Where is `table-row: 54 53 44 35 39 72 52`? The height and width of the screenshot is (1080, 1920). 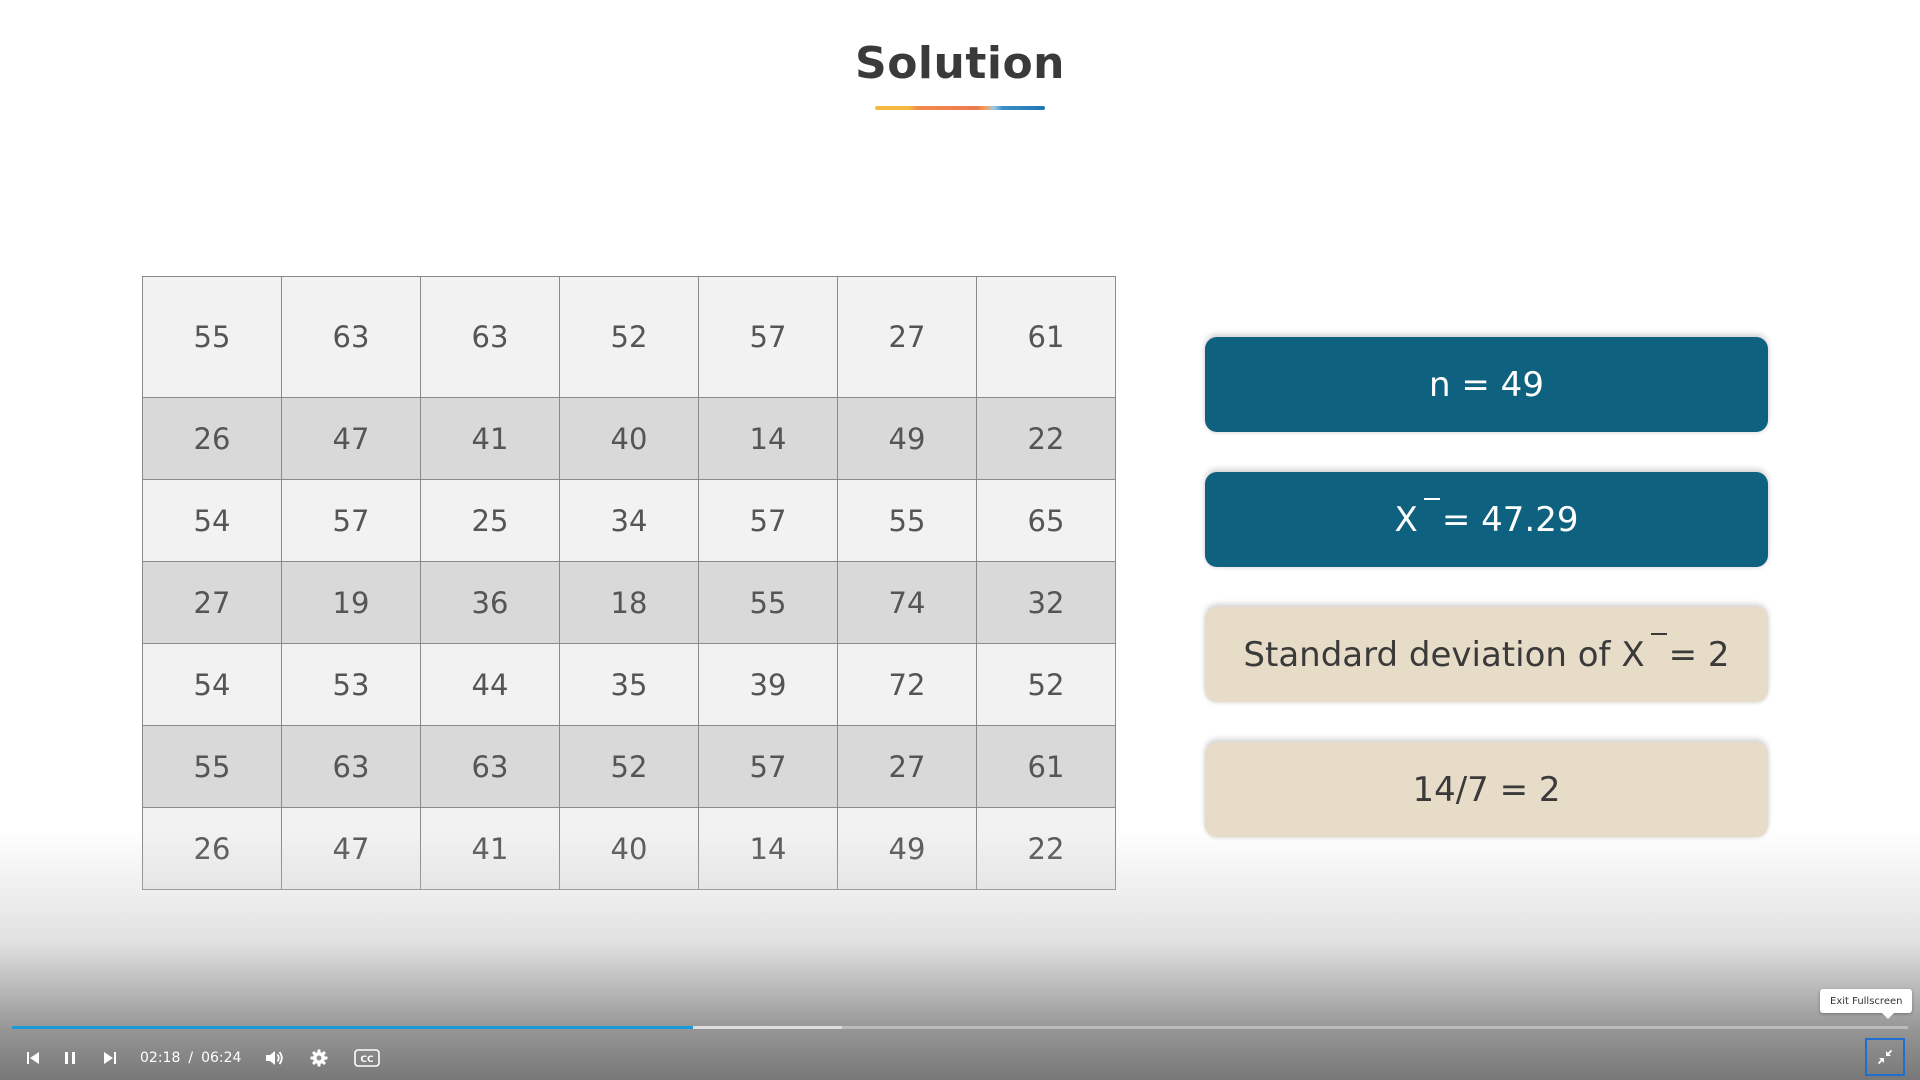 table-row: 54 53 44 35 39 72 52 is located at coordinates (629, 684).